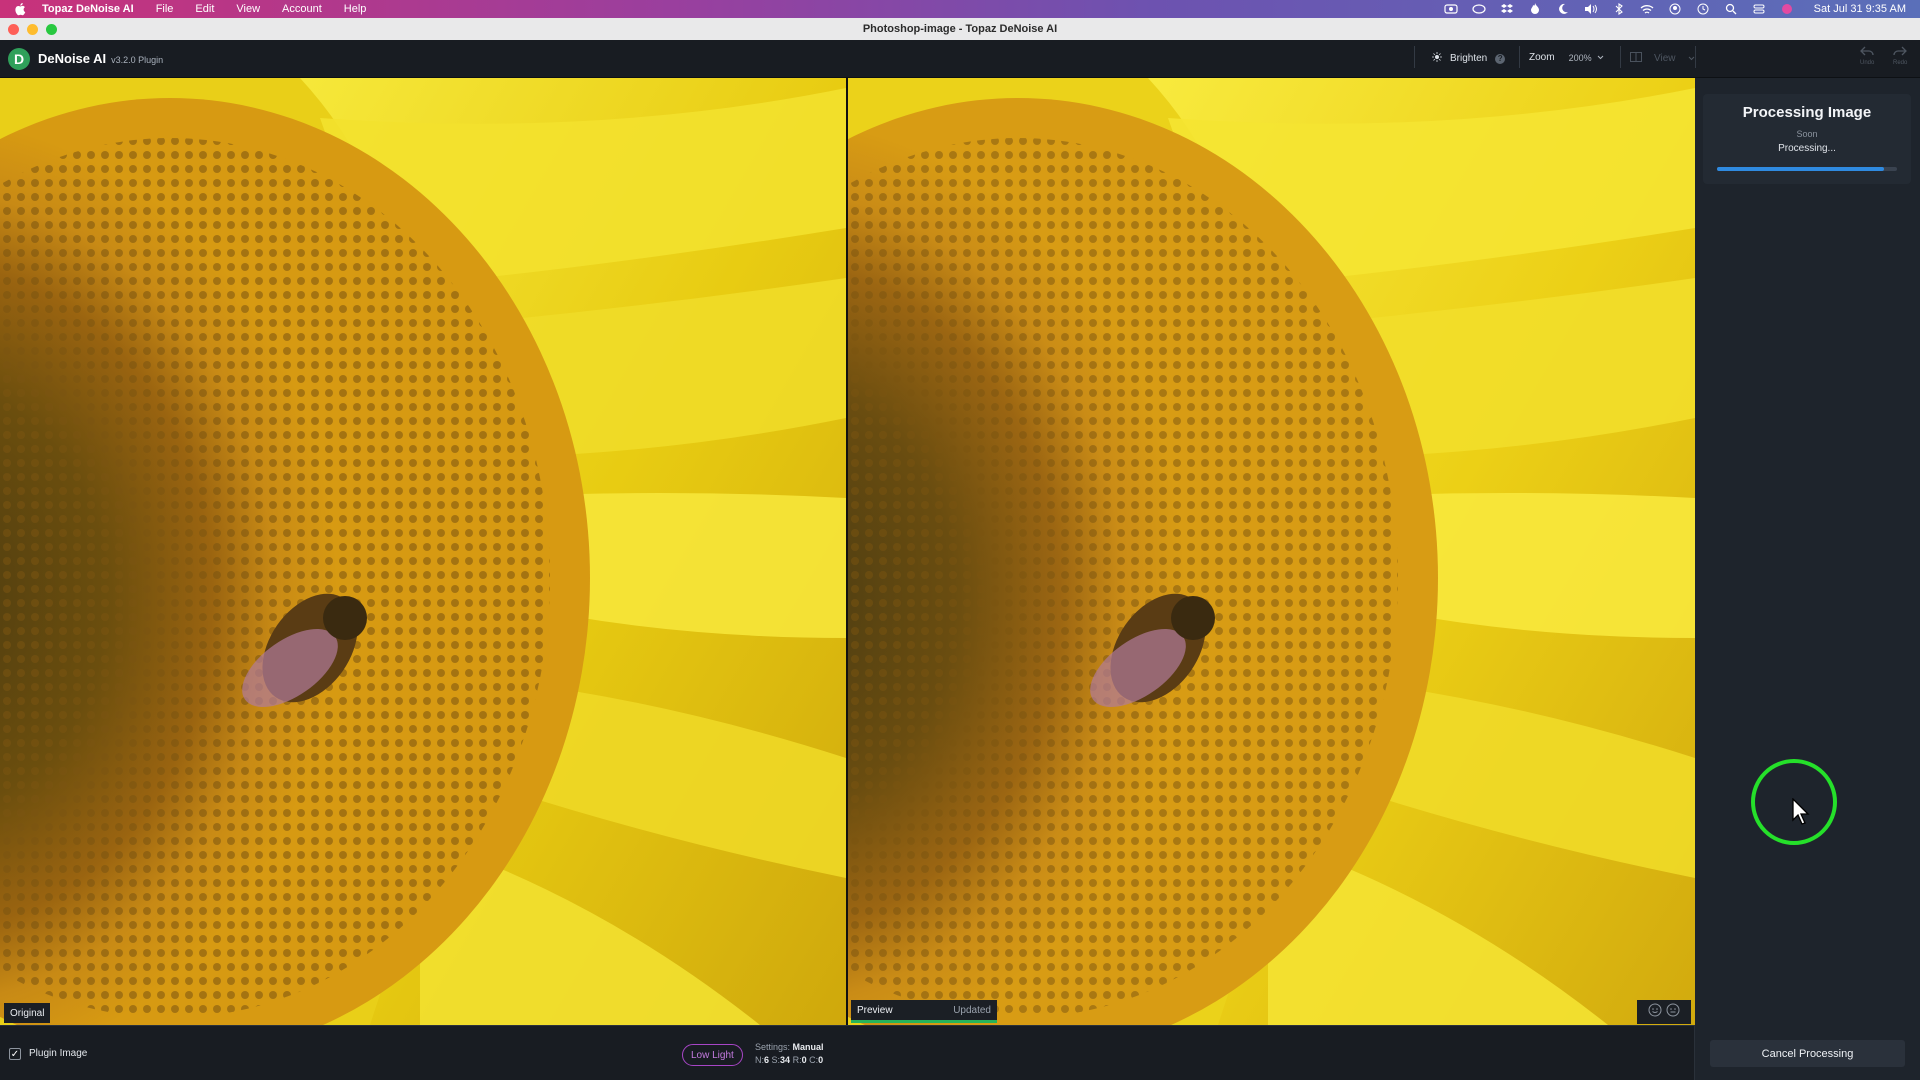 The width and height of the screenshot is (1920, 1080). I want to click on undo-icon, so click(1867, 52).